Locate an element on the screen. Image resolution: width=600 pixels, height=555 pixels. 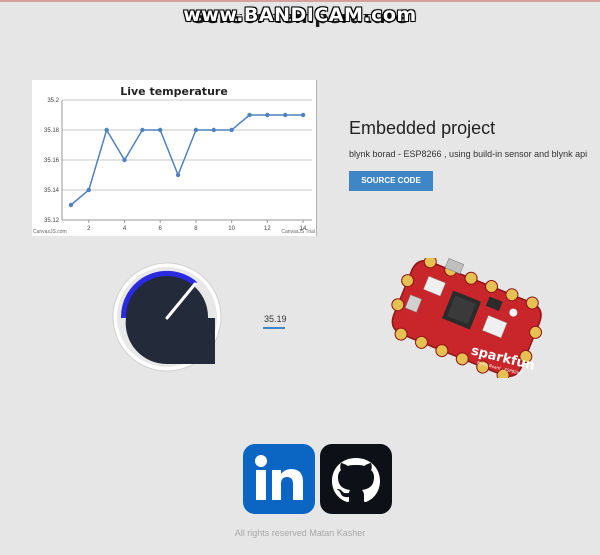
github-link is located at coordinates (356, 479).